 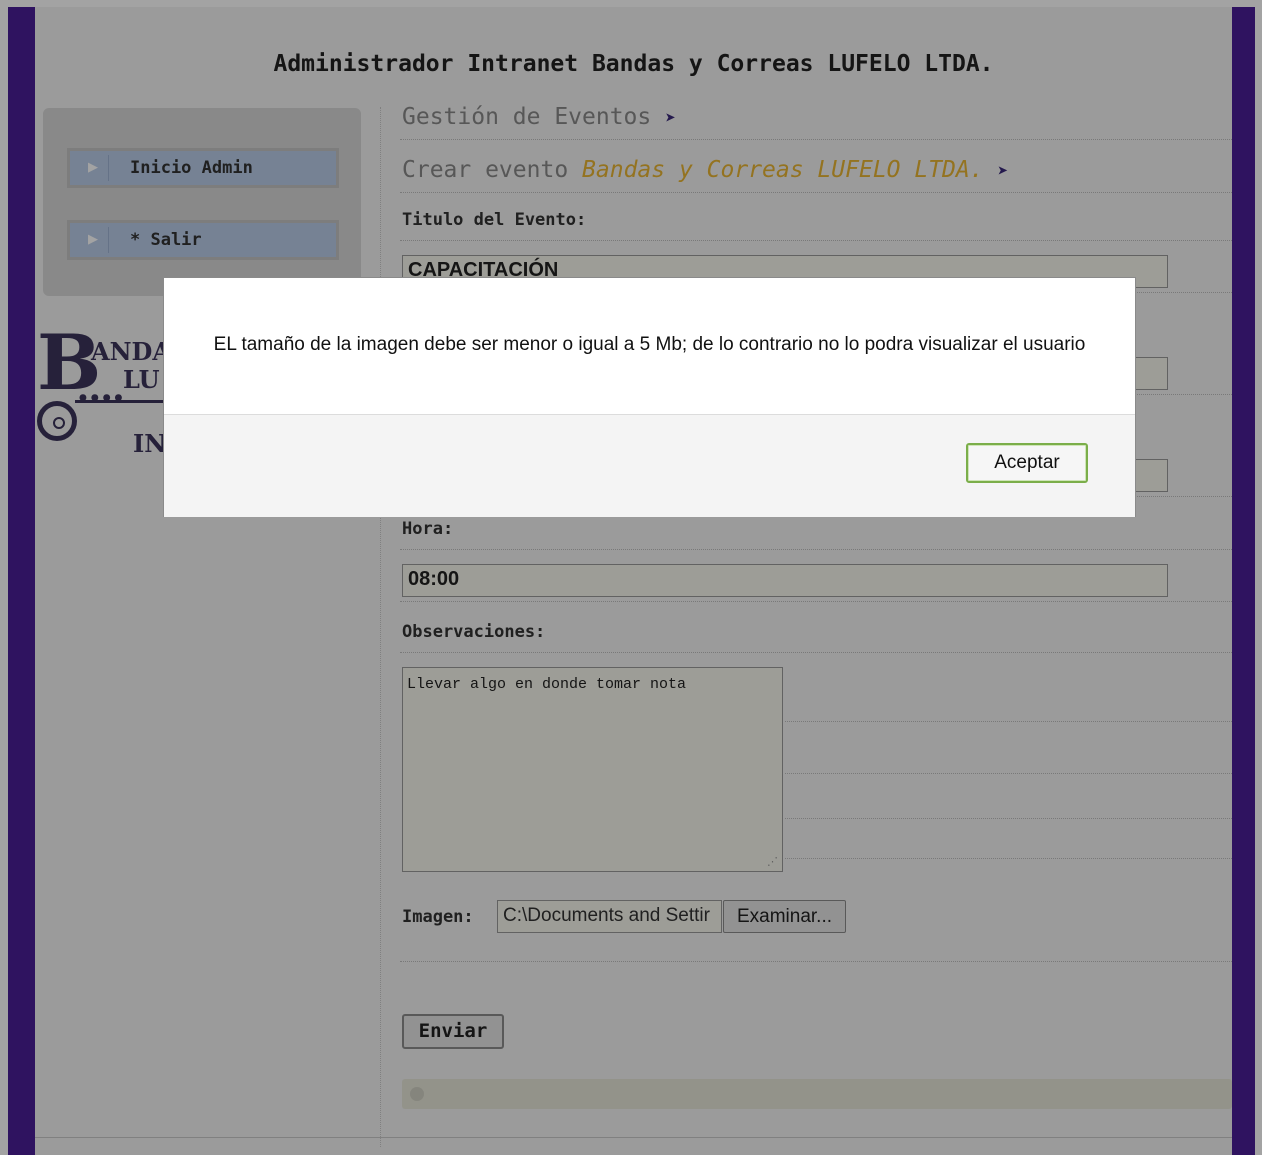 I want to click on dialog-footer: Aceptar, so click(x=649, y=465).